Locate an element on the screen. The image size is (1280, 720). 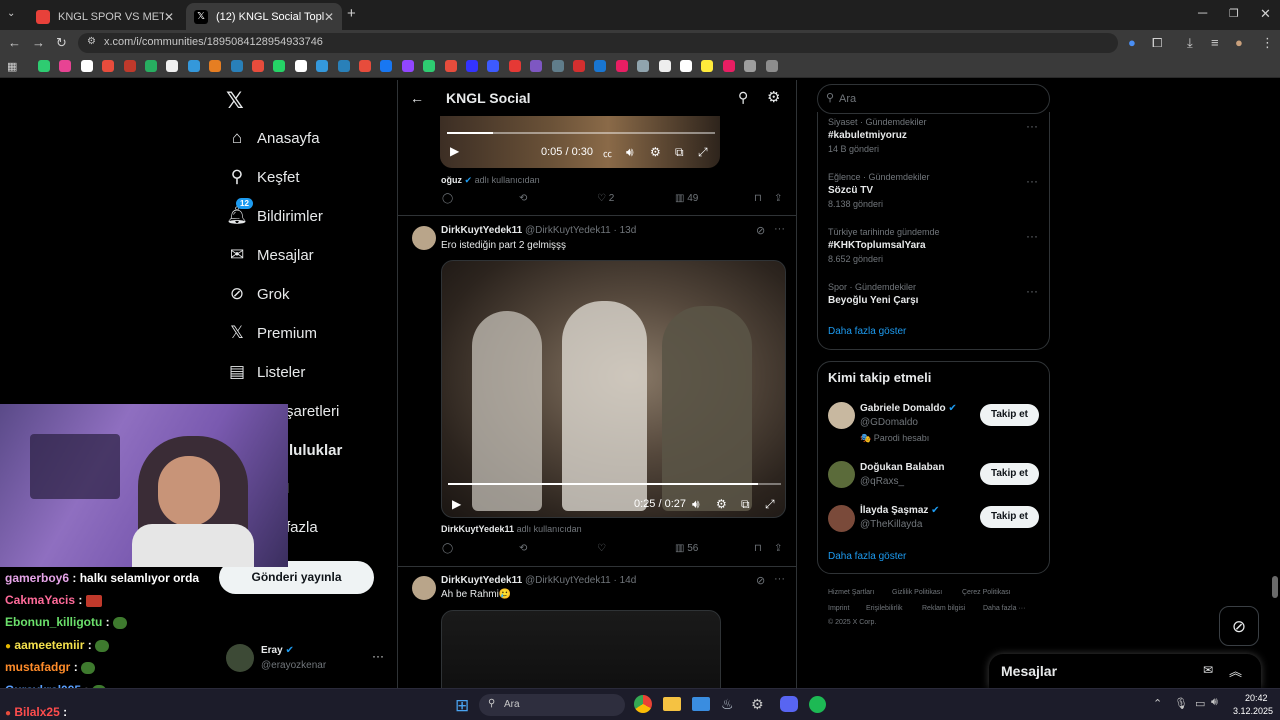
captions-icon: ㏄ is located at coordinates (607, 153).